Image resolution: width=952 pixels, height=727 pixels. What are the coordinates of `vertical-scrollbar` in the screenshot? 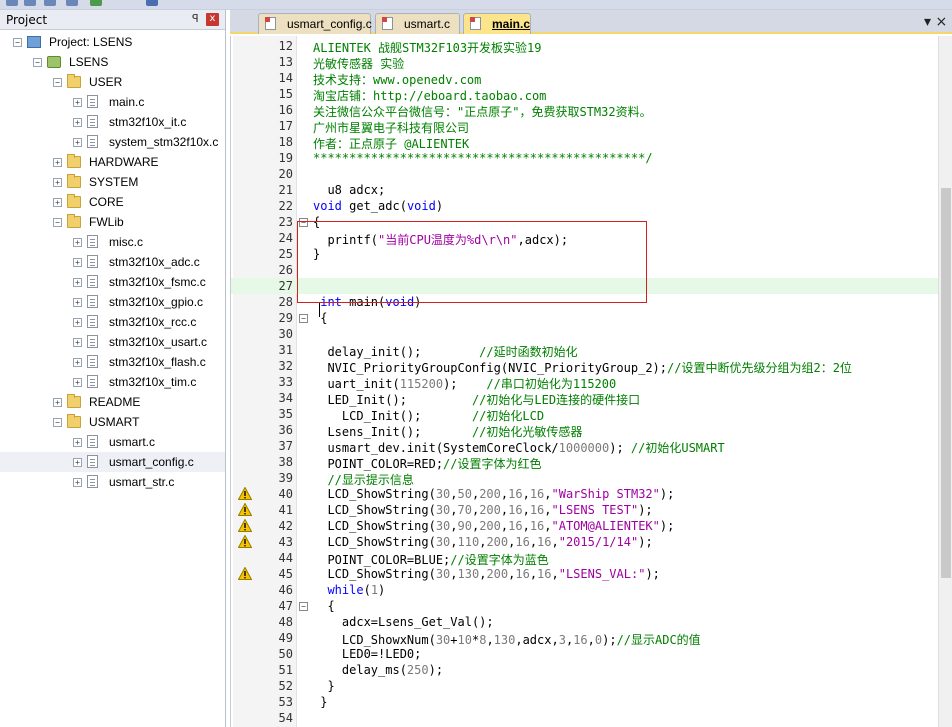 It's located at (945, 381).